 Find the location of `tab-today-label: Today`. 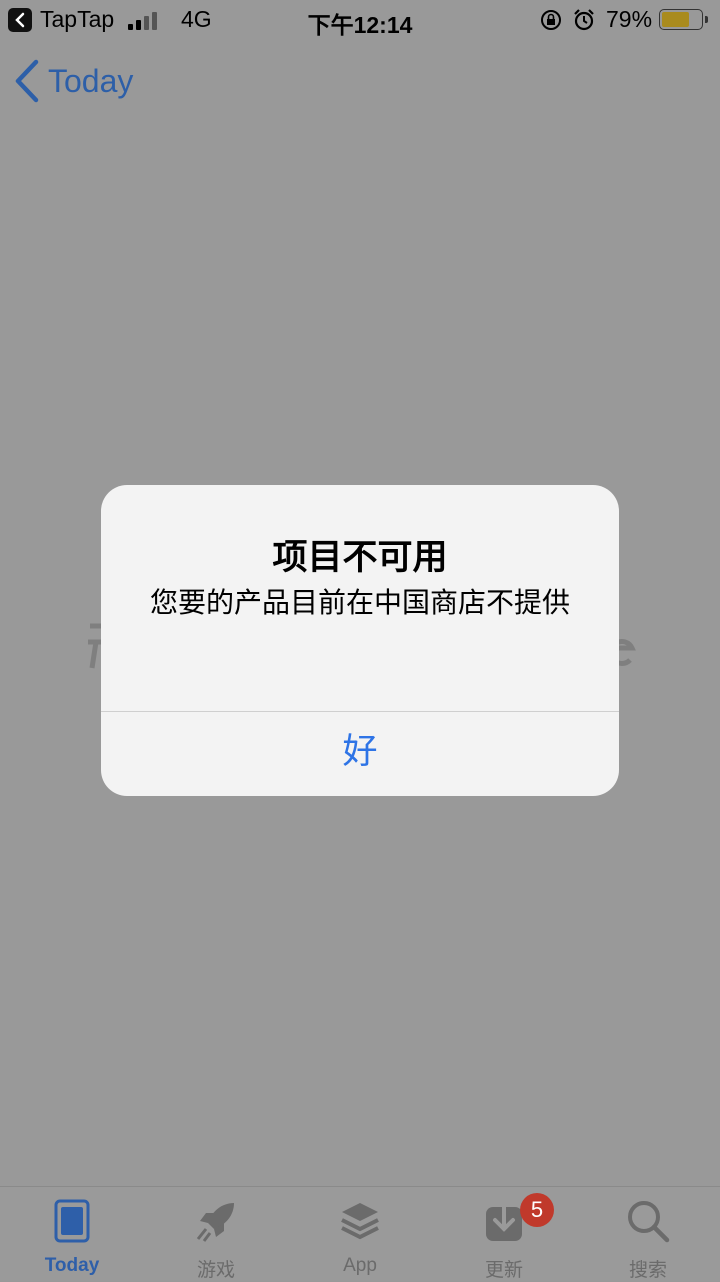

tab-today-label: Today is located at coordinates (72, 1265).